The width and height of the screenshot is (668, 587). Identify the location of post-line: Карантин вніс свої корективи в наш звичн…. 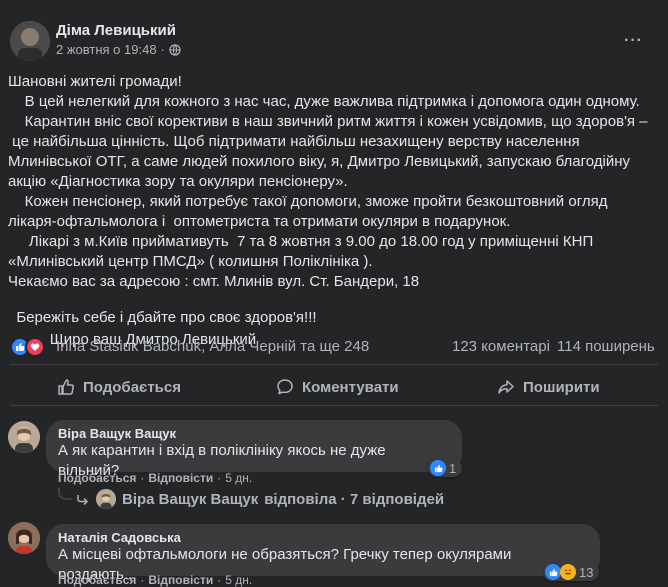
(328, 121).